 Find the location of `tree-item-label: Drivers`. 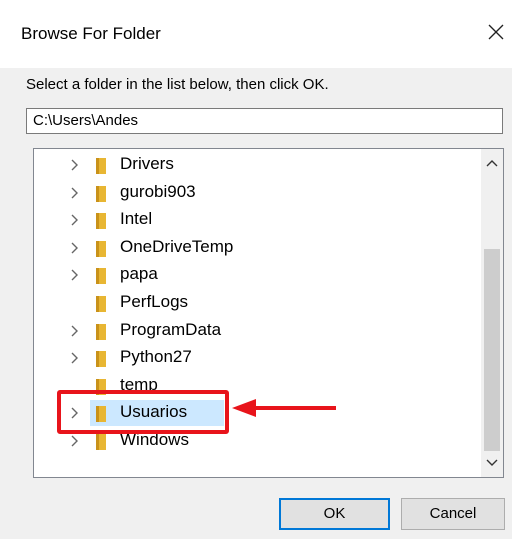

tree-item-label: Drivers is located at coordinates (147, 163).